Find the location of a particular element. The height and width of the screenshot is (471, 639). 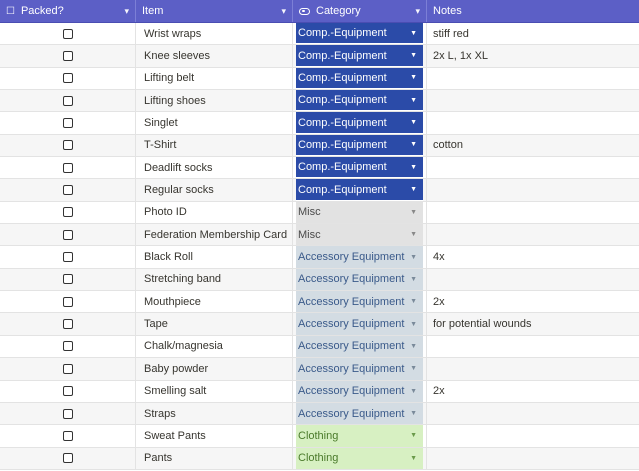

item-cell: Wrist wraps is located at coordinates (214, 34).